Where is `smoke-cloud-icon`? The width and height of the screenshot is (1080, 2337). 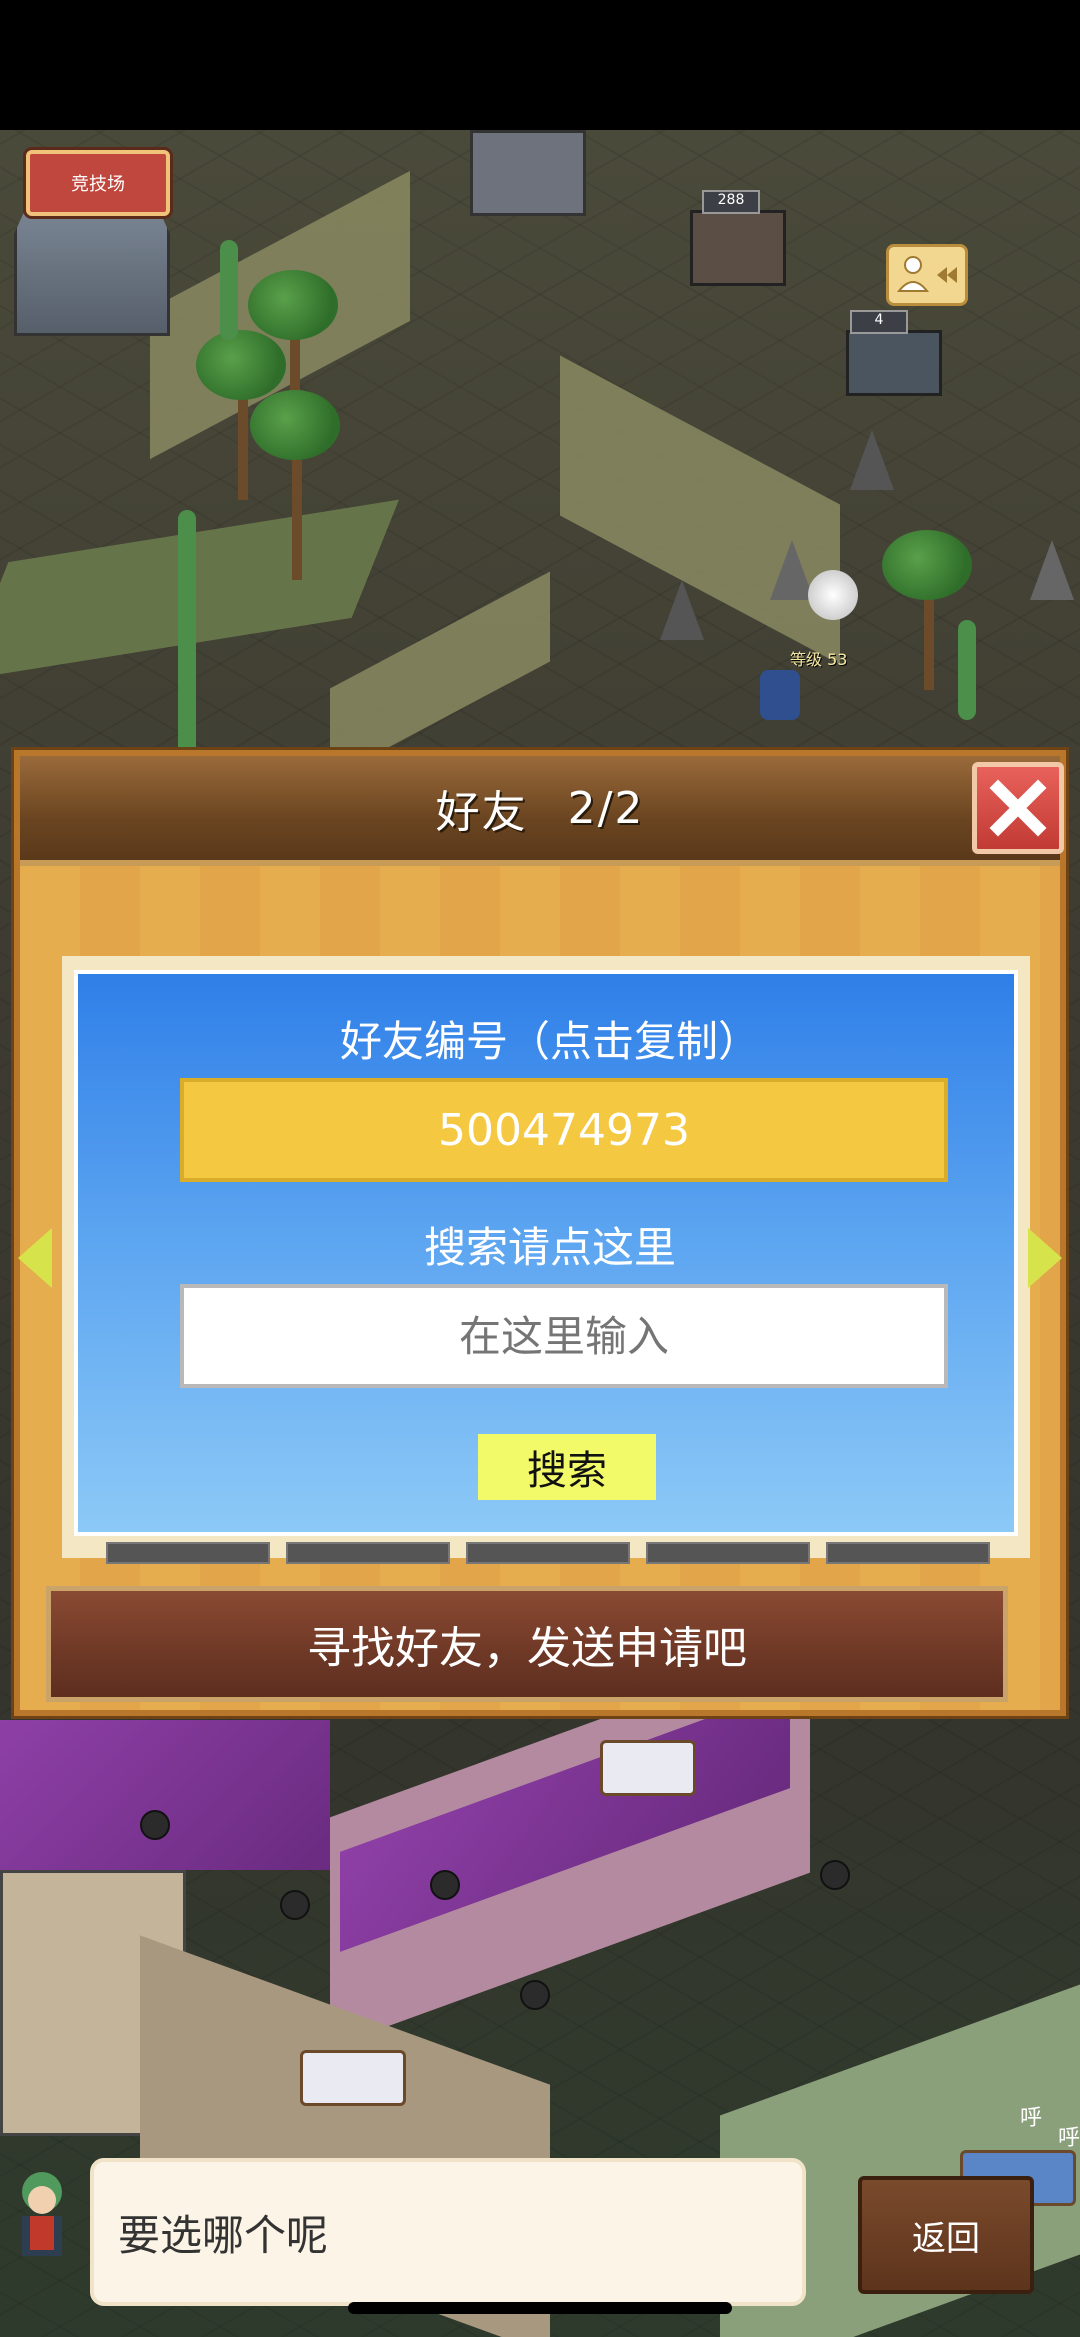
smoke-cloud-icon is located at coordinates (833, 595).